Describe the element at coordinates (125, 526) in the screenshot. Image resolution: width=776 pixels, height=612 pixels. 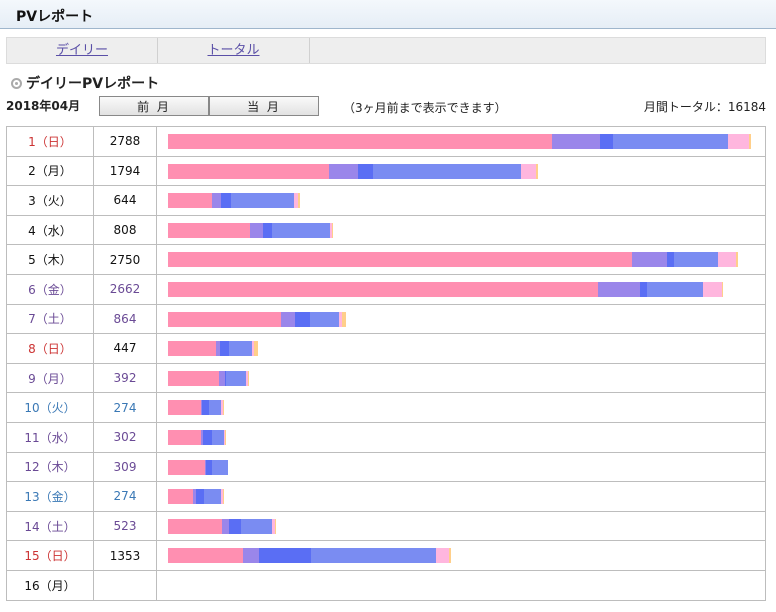
I see `pv-value-label: 523` at that location.